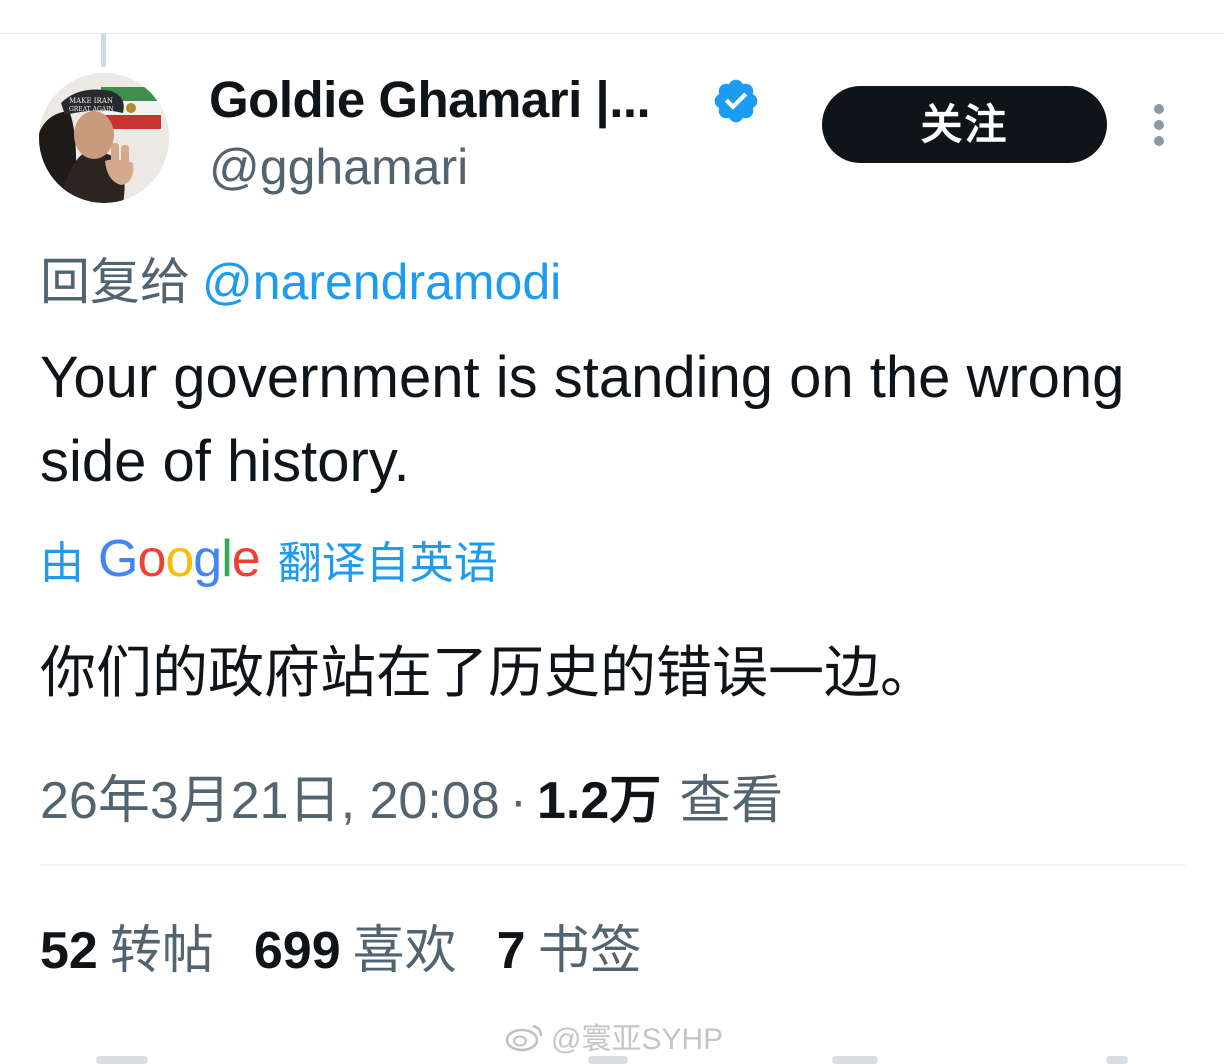 The image size is (1224, 1064). What do you see at coordinates (91, 101) in the screenshot?
I see `avatar-hat-text-1: MAKE IRAN` at bounding box center [91, 101].